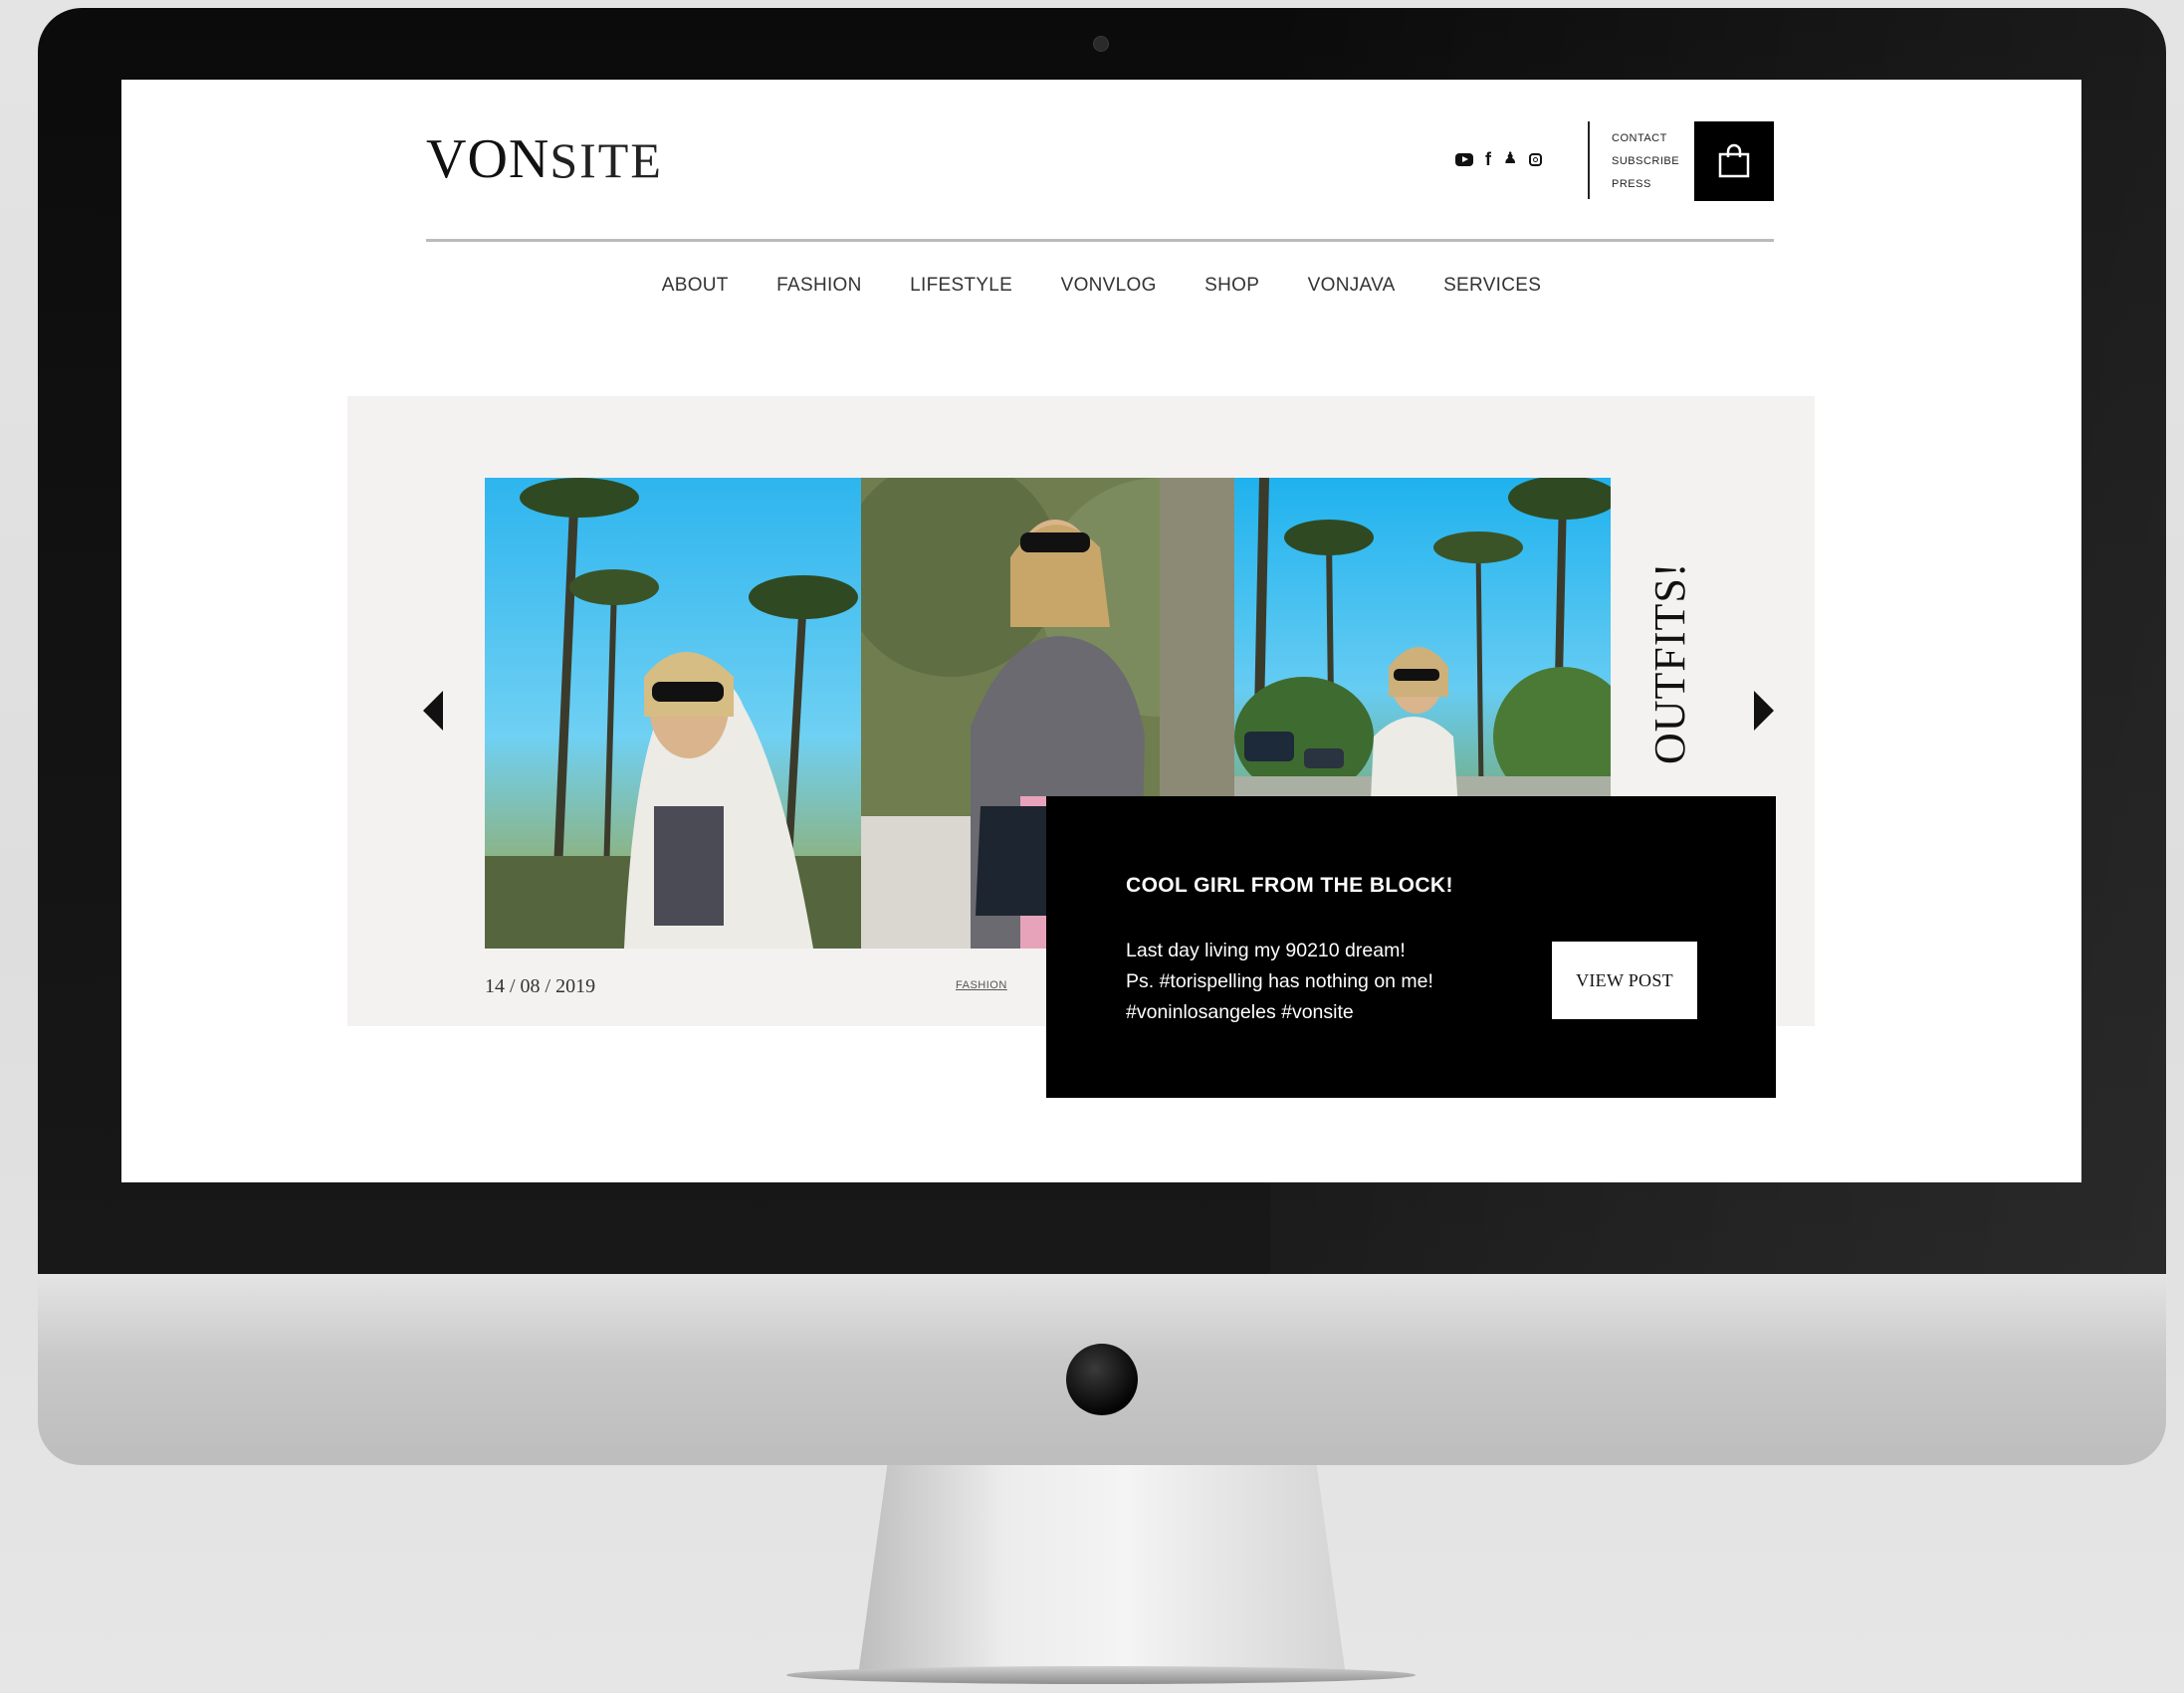  Describe the element at coordinates (1536, 159) in the screenshot. I see `instagram-icon` at that location.